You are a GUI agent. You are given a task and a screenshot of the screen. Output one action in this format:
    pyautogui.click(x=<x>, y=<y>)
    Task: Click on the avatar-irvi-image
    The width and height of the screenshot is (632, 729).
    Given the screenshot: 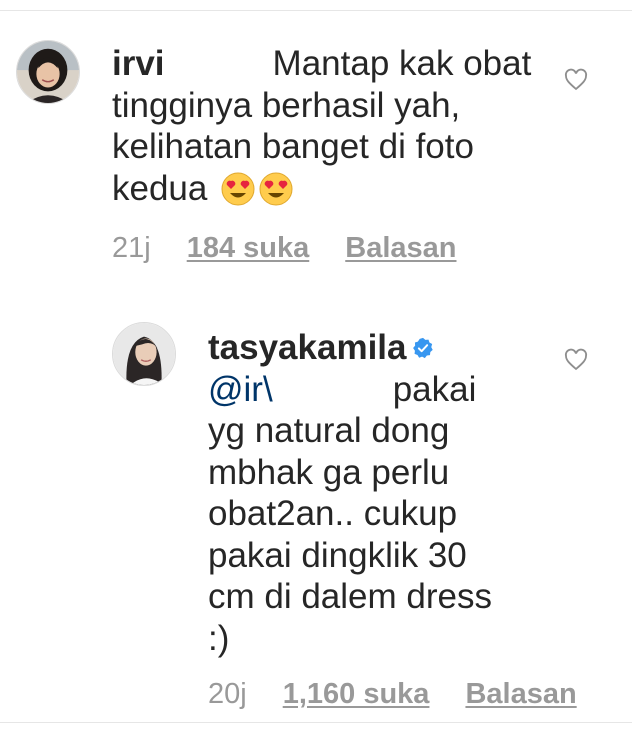 What is the action you would take?
    pyautogui.click(x=48, y=72)
    